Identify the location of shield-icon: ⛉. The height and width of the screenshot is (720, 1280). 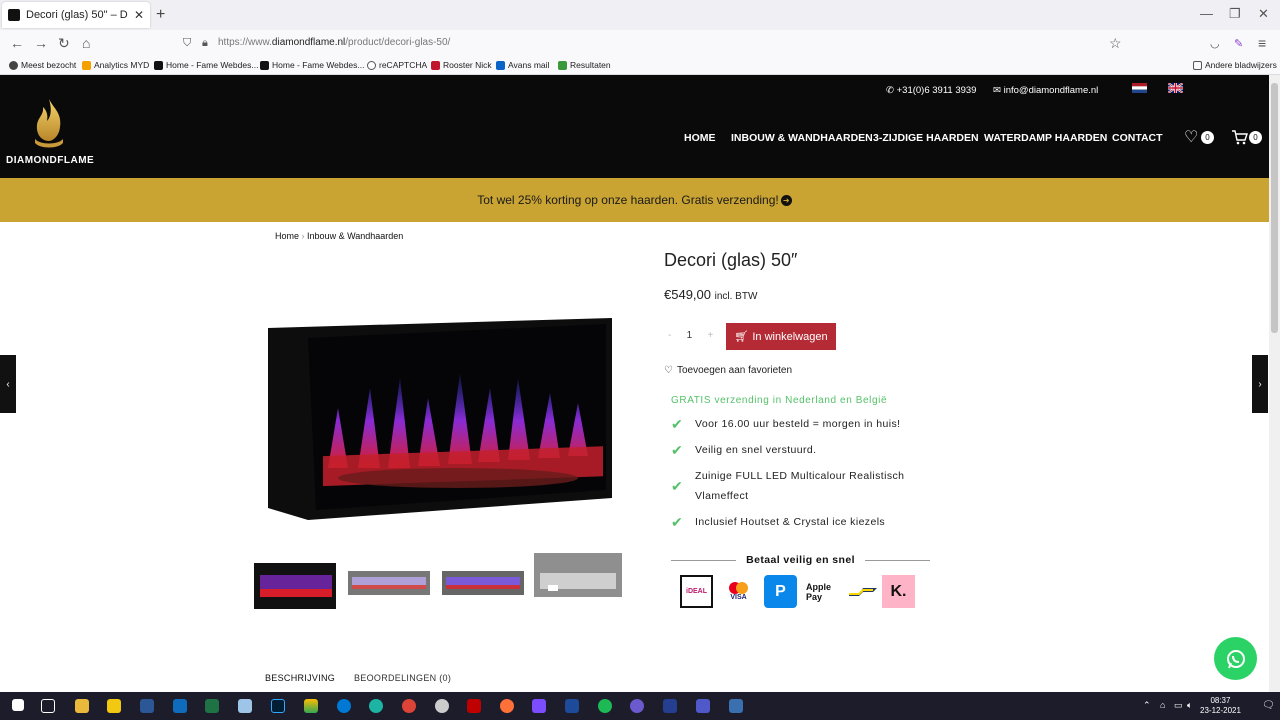
(187, 43).